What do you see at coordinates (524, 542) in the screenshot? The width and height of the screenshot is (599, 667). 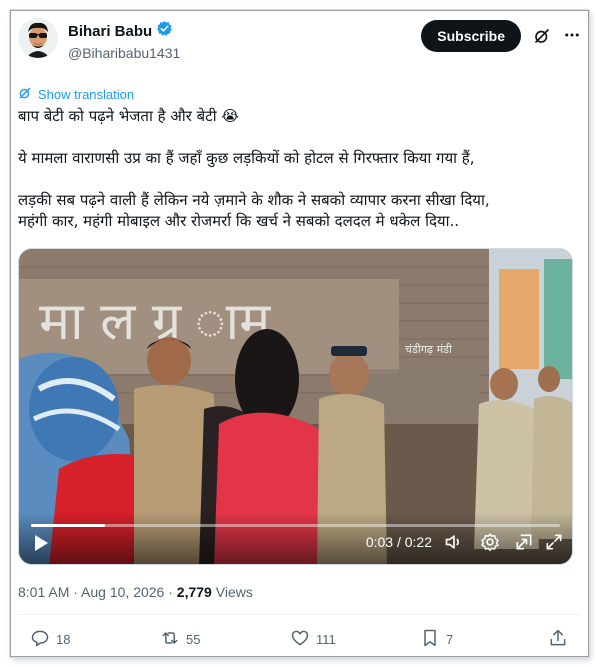 I see `picture-in-picture-icon` at bounding box center [524, 542].